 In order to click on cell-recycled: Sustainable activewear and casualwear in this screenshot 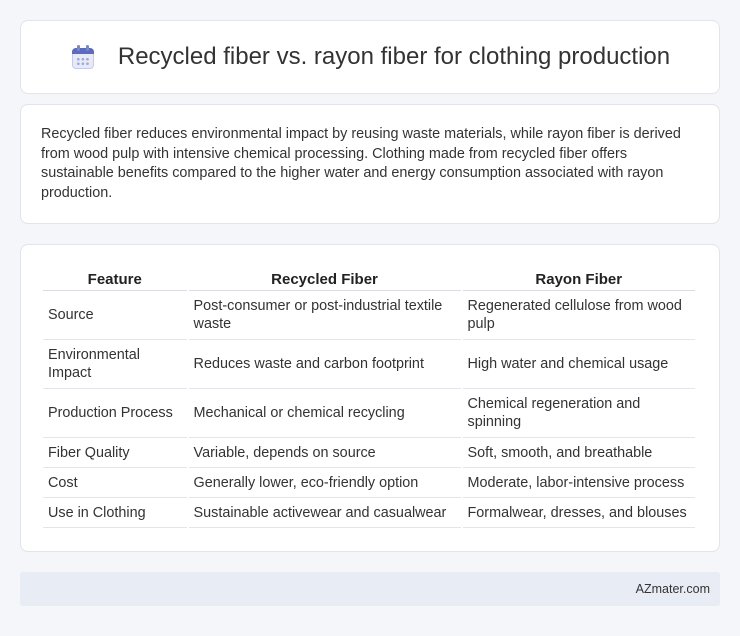, I will do `click(324, 513)`.